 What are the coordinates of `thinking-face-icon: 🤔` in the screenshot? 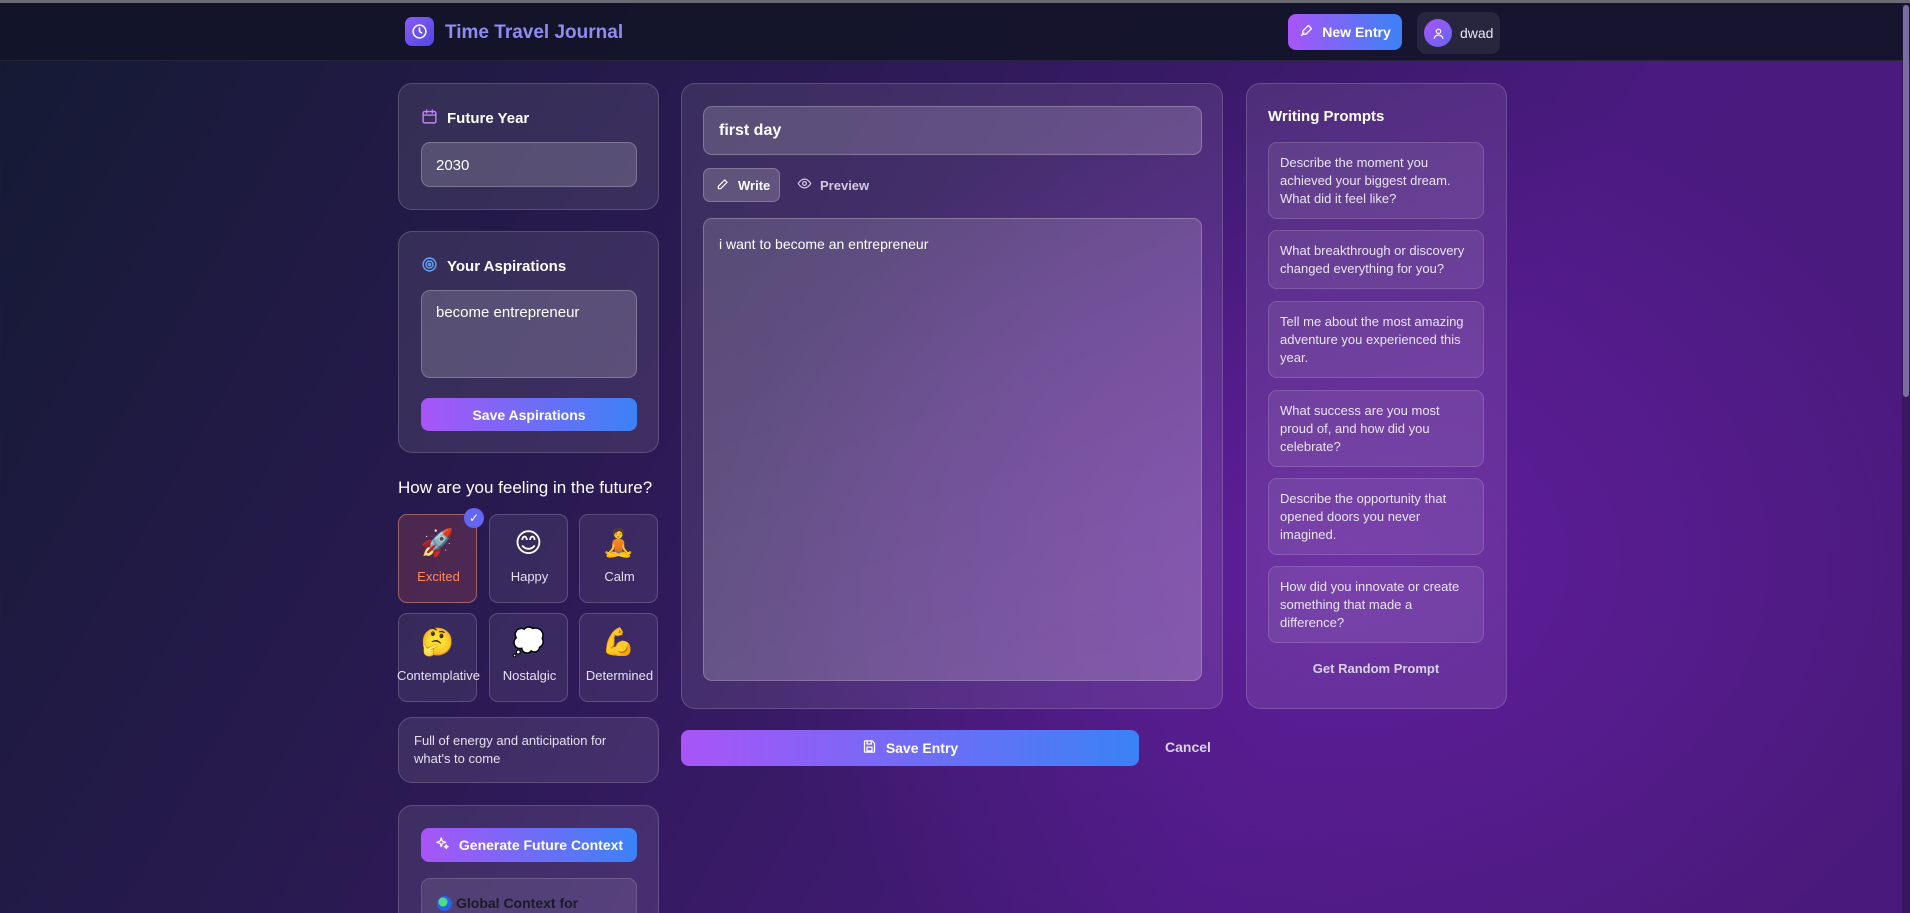 It's located at (437, 642).